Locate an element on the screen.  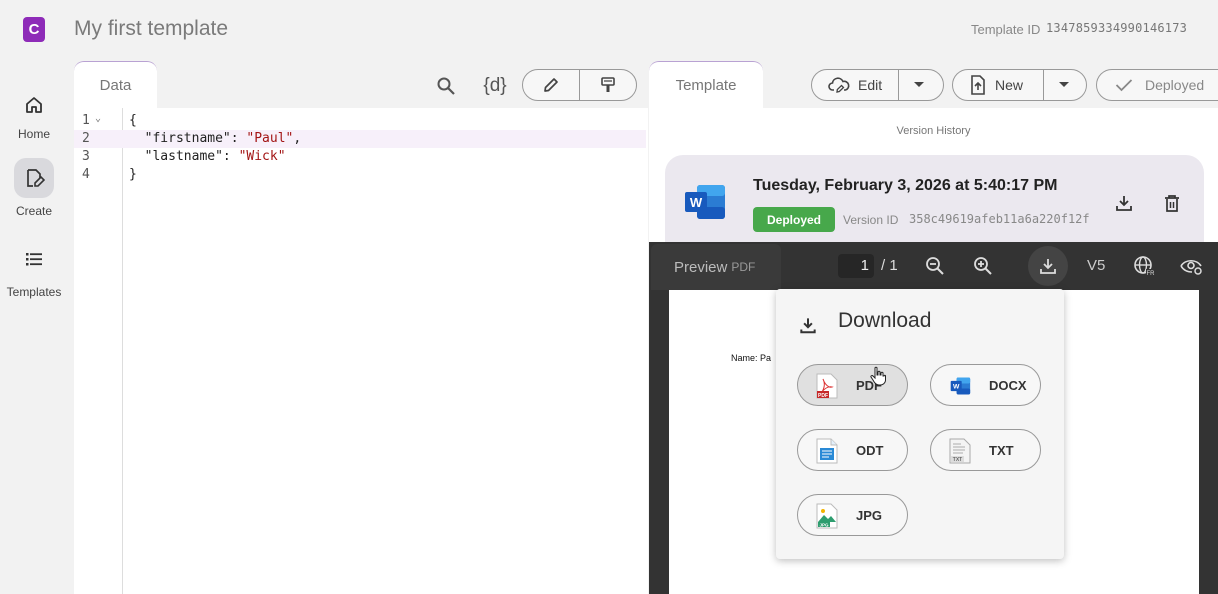
json-key: "lastname": is located at coordinates (184, 156).